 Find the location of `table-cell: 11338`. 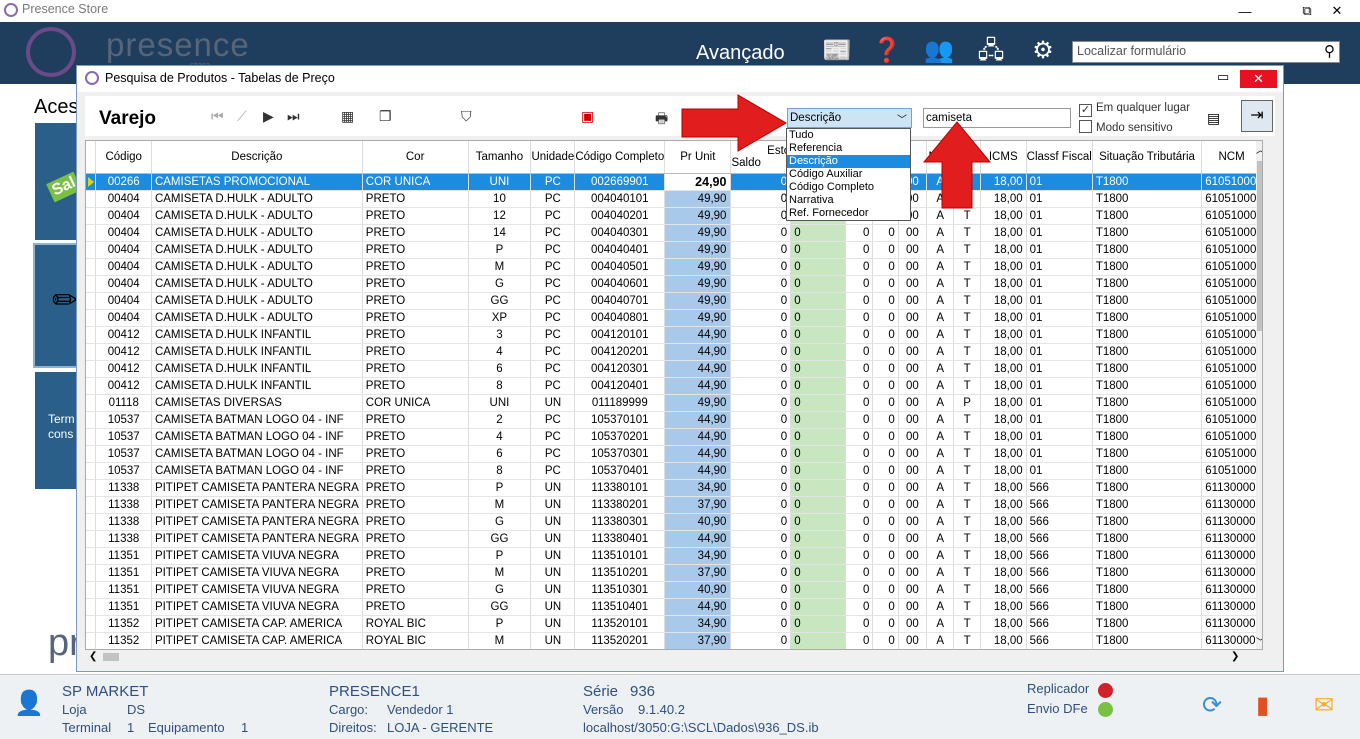

table-cell: 11338 is located at coordinates (123, 488).